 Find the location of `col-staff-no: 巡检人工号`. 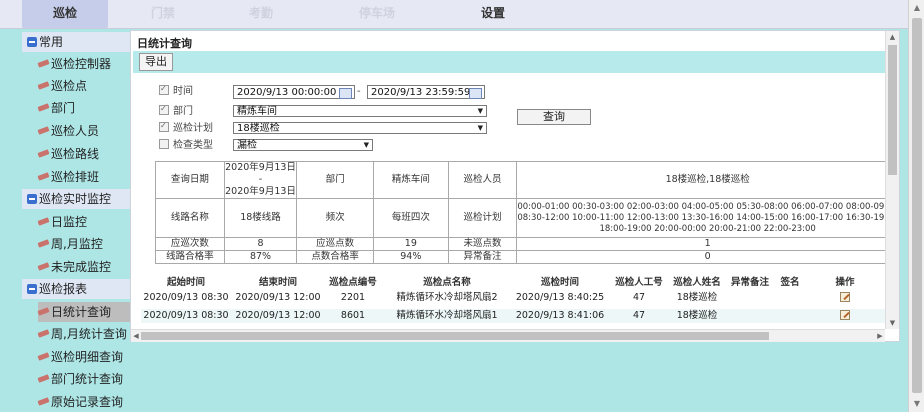

col-staff-no: 巡检人工号 is located at coordinates (639, 283).